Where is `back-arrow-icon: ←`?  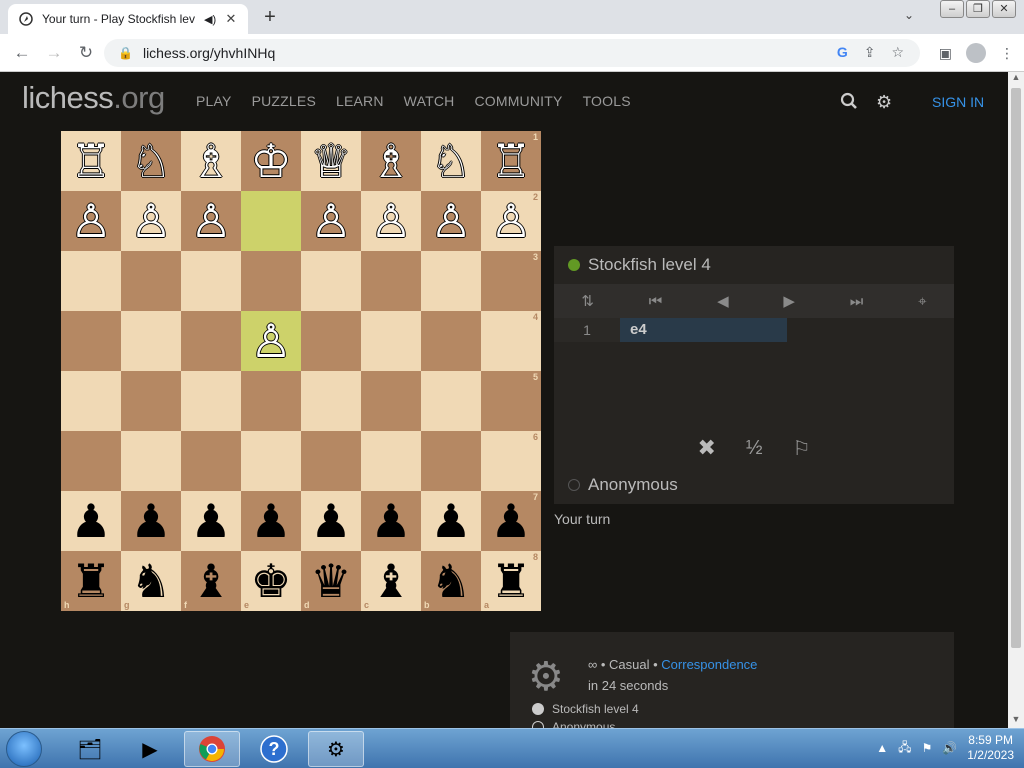
back-arrow-icon: ← is located at coordinates (22, 53).